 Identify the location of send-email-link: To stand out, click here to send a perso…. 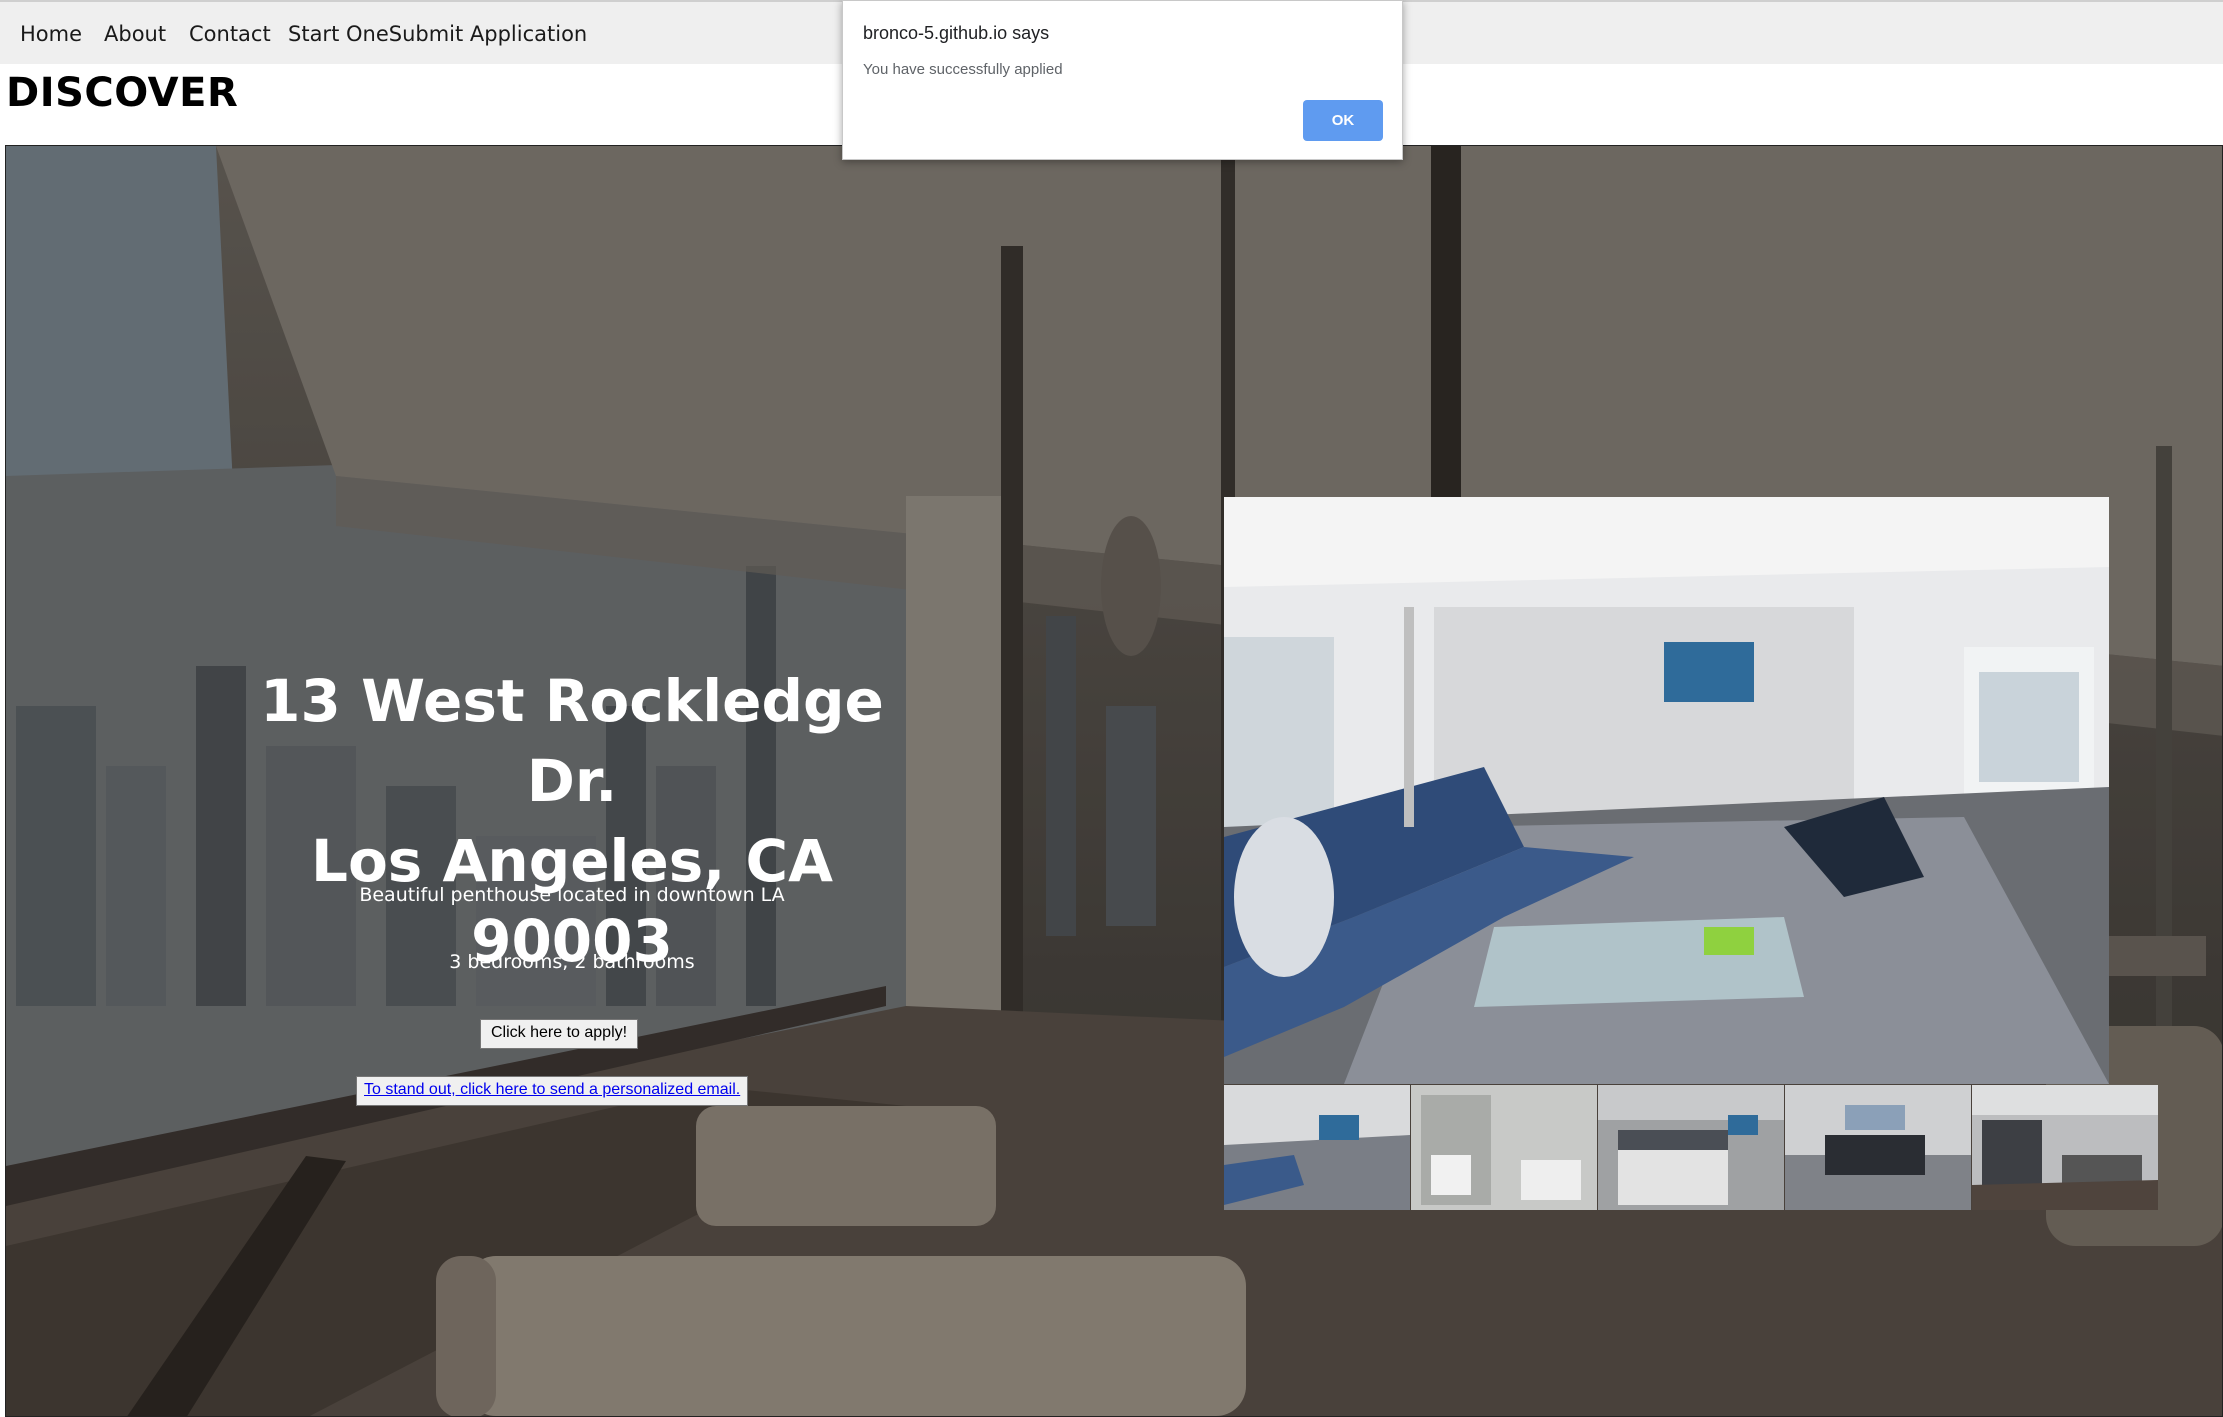
(552, 1091).